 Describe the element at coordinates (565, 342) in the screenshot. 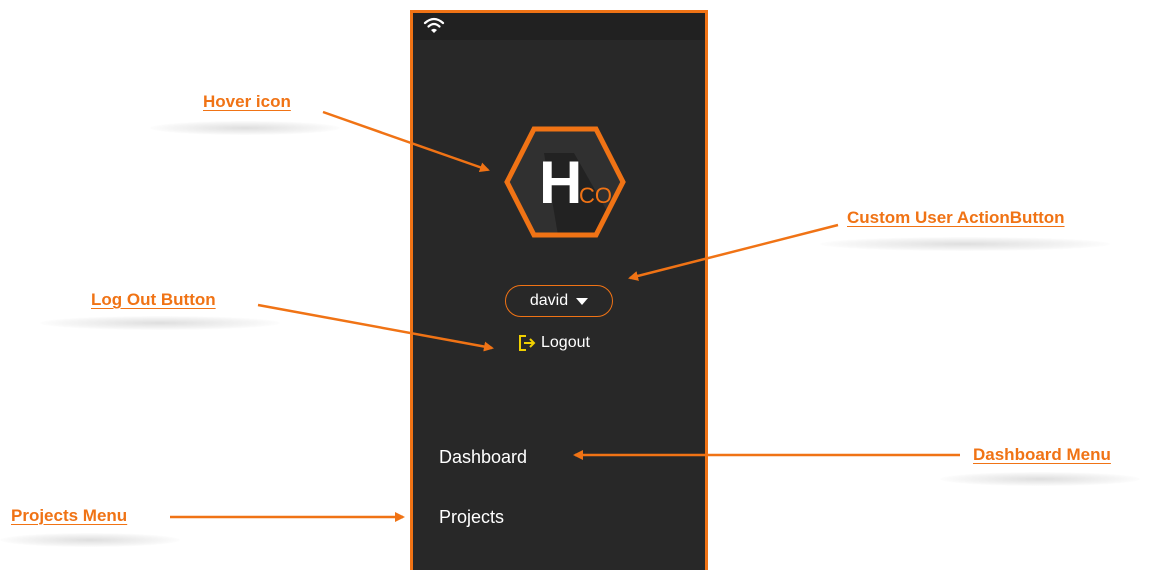

I see `logout-label: Logout` at that location.